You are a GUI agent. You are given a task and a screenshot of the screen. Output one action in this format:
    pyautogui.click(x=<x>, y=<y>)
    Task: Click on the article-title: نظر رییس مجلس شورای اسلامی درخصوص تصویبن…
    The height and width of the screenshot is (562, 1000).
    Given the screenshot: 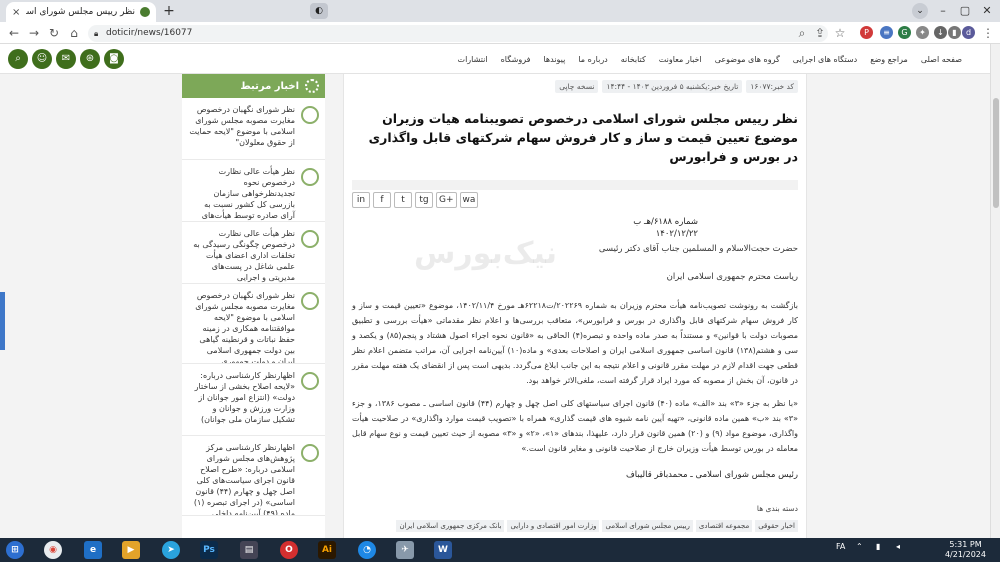 What is the action you would take?
    pyautogui.click(x=583, y=137)
    